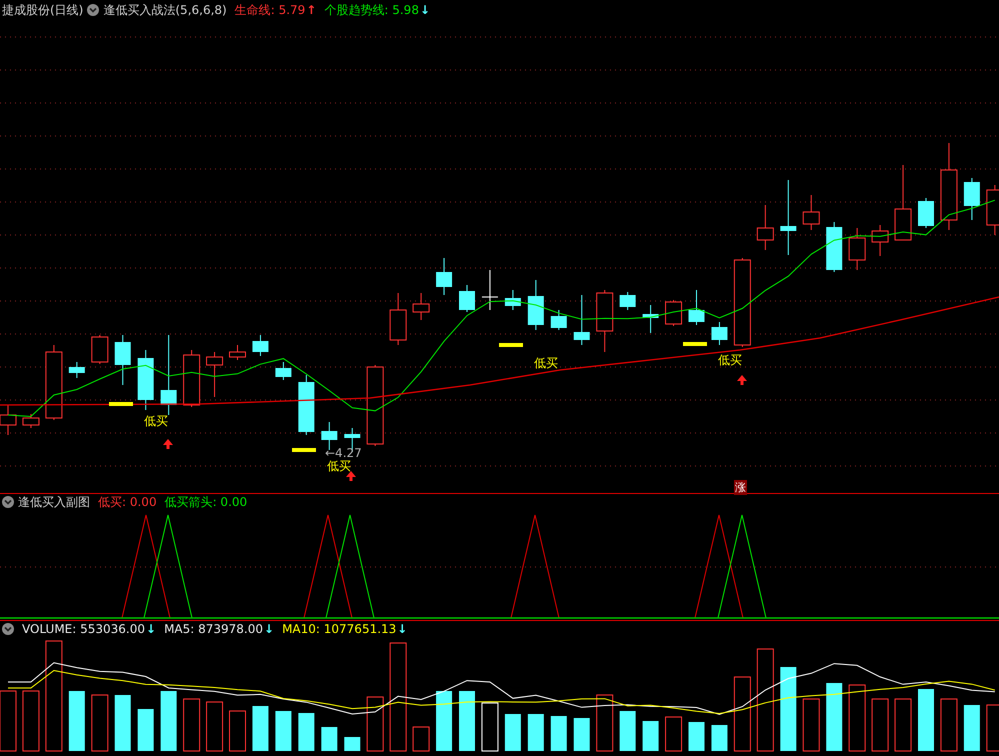  Describe the element at coordinates (311, 10) in the screenshot. I see `trend-arrow: ↑` at that location.